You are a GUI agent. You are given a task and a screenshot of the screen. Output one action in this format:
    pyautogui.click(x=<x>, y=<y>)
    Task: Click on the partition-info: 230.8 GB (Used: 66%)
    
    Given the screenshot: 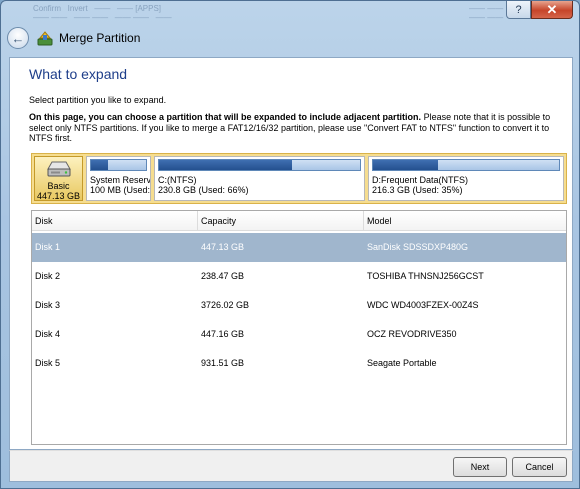 What is the action you would take?
    pyautogui.click(x=203, y=190)
    